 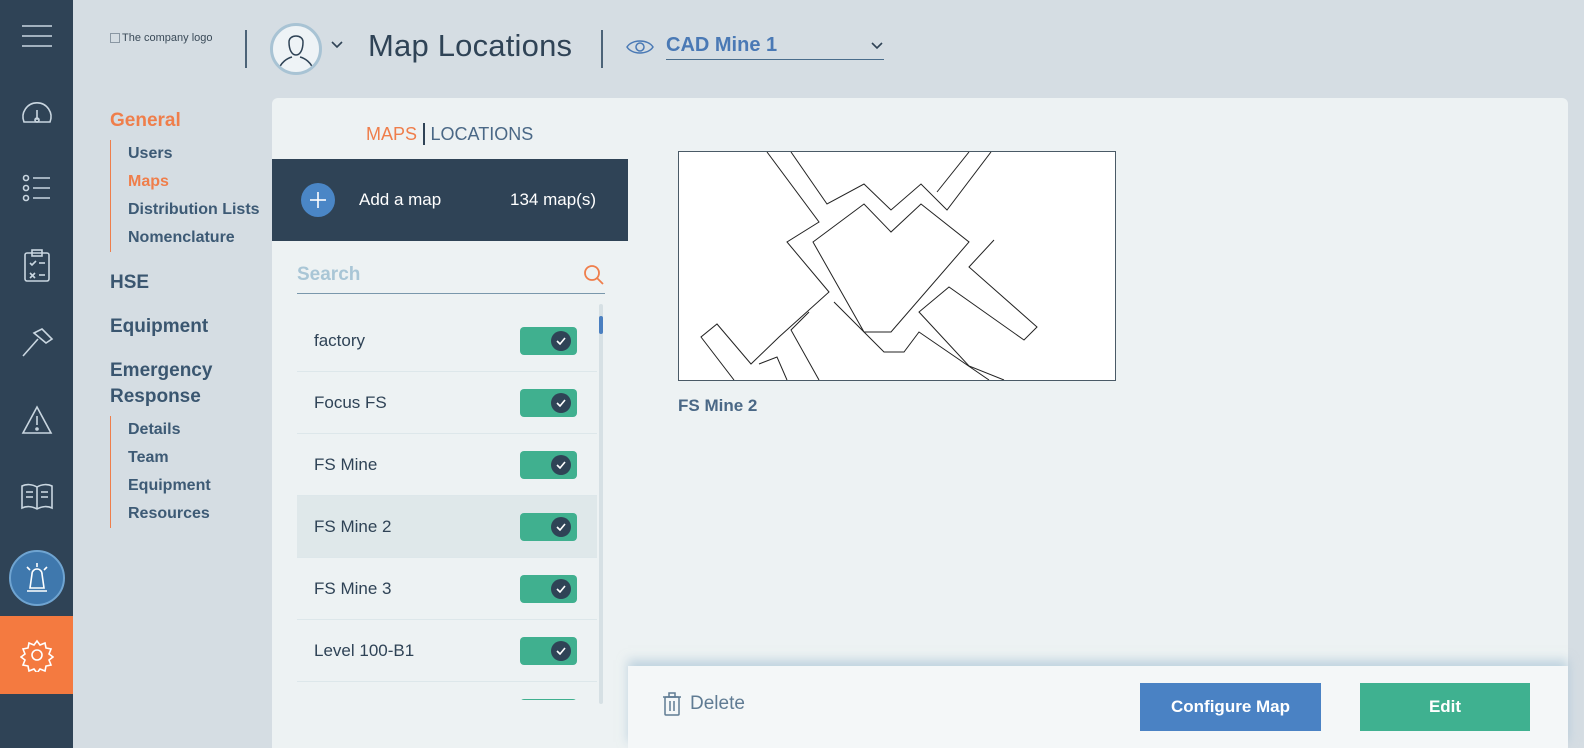 I want to click on nav-item-nomenclature: Nomenclature, so click(x=194, y=238).